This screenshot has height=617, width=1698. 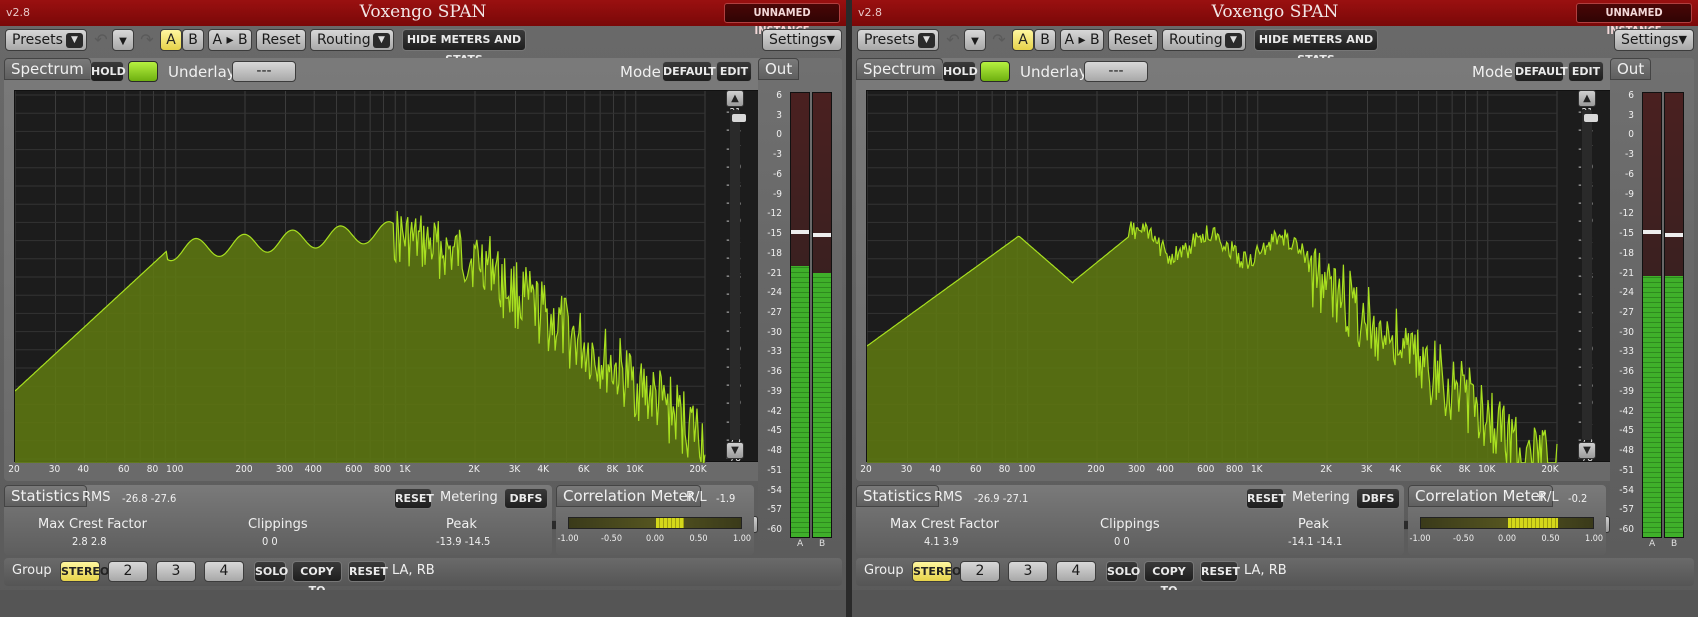 I want to click on meter-level-b, so click(x=1674, y=406).